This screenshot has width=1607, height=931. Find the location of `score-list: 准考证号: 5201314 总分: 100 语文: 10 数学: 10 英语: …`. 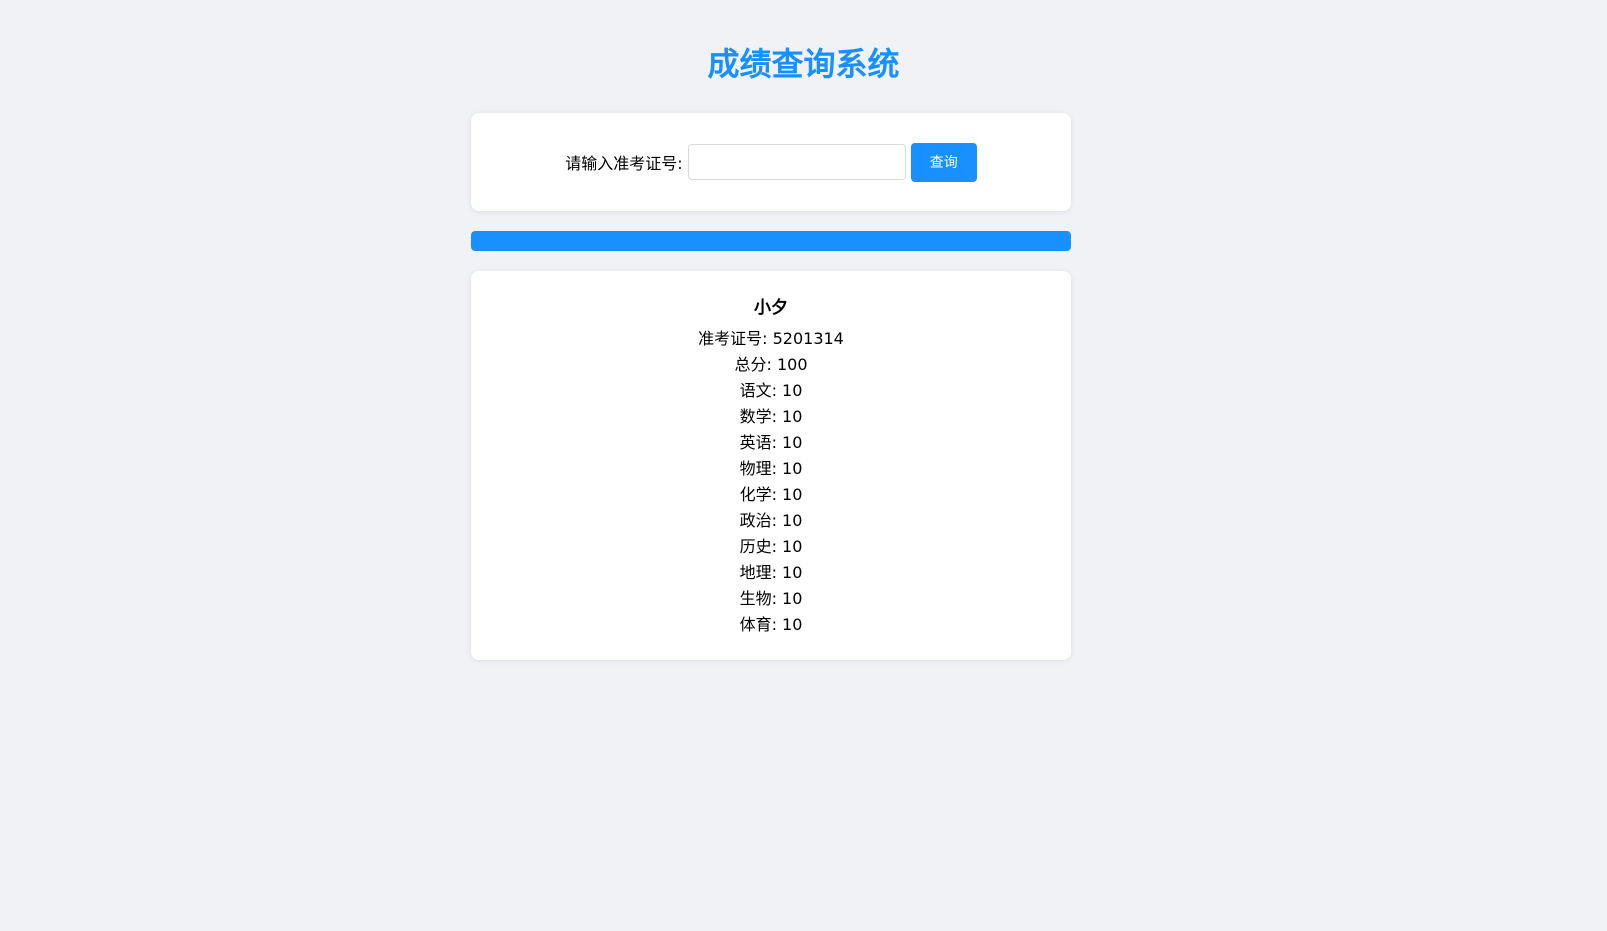

score-list: 准考证号: 5201314 总分: 100 语文: 10 数学: 10 英语: … is located at coordinates (771, 482).